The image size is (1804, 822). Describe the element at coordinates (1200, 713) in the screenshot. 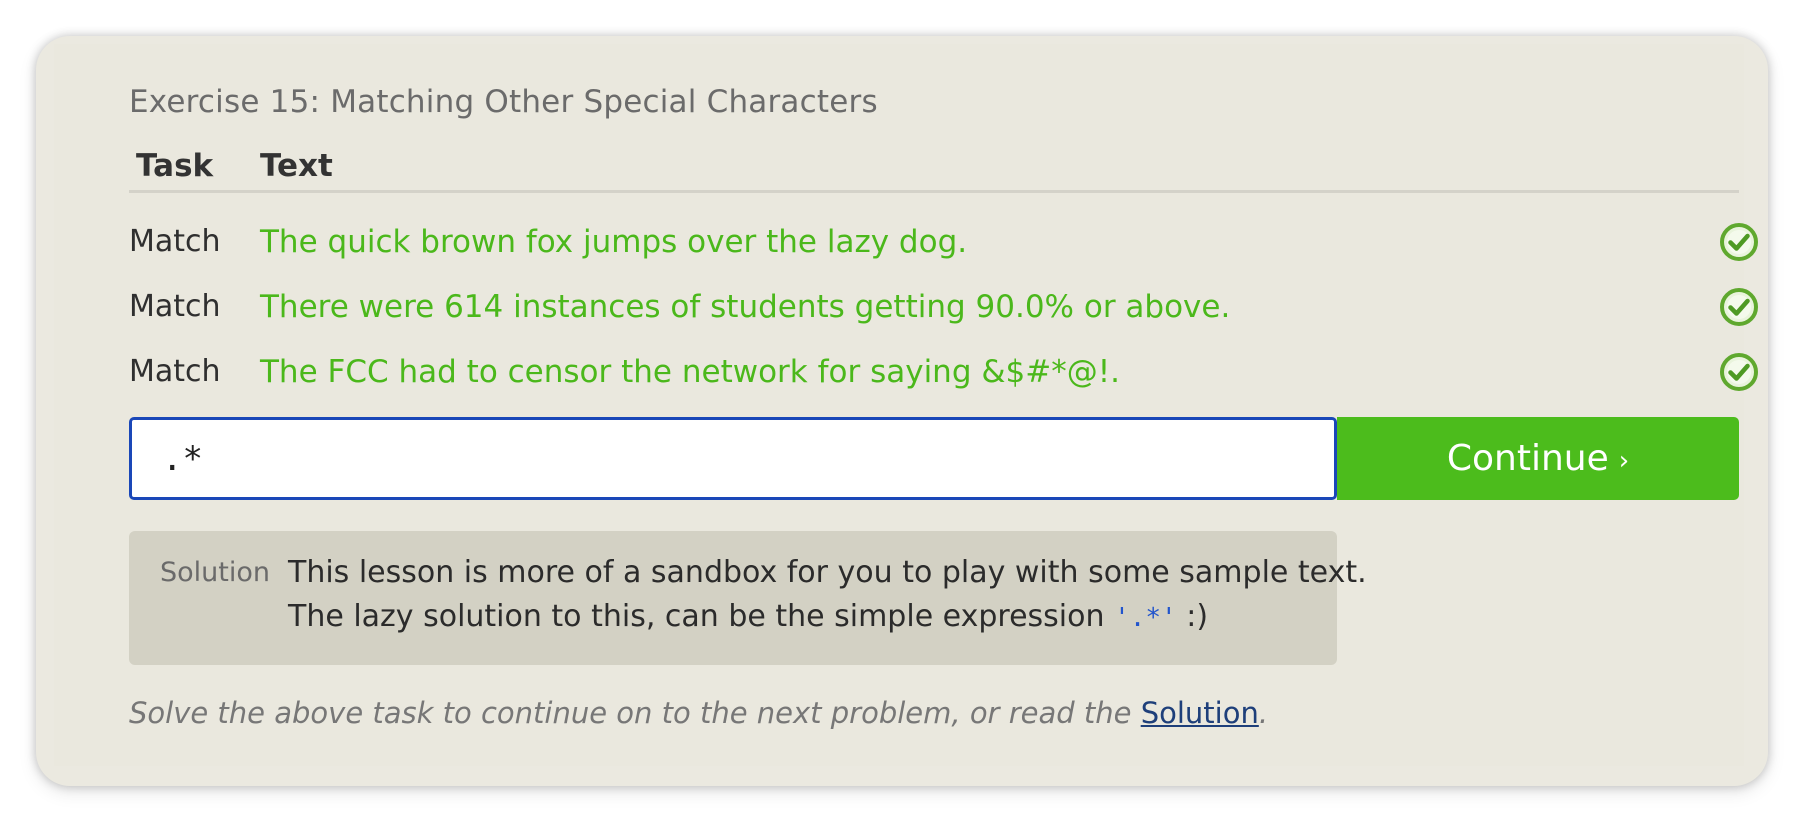

I see `solution-link: Solution` at that location.